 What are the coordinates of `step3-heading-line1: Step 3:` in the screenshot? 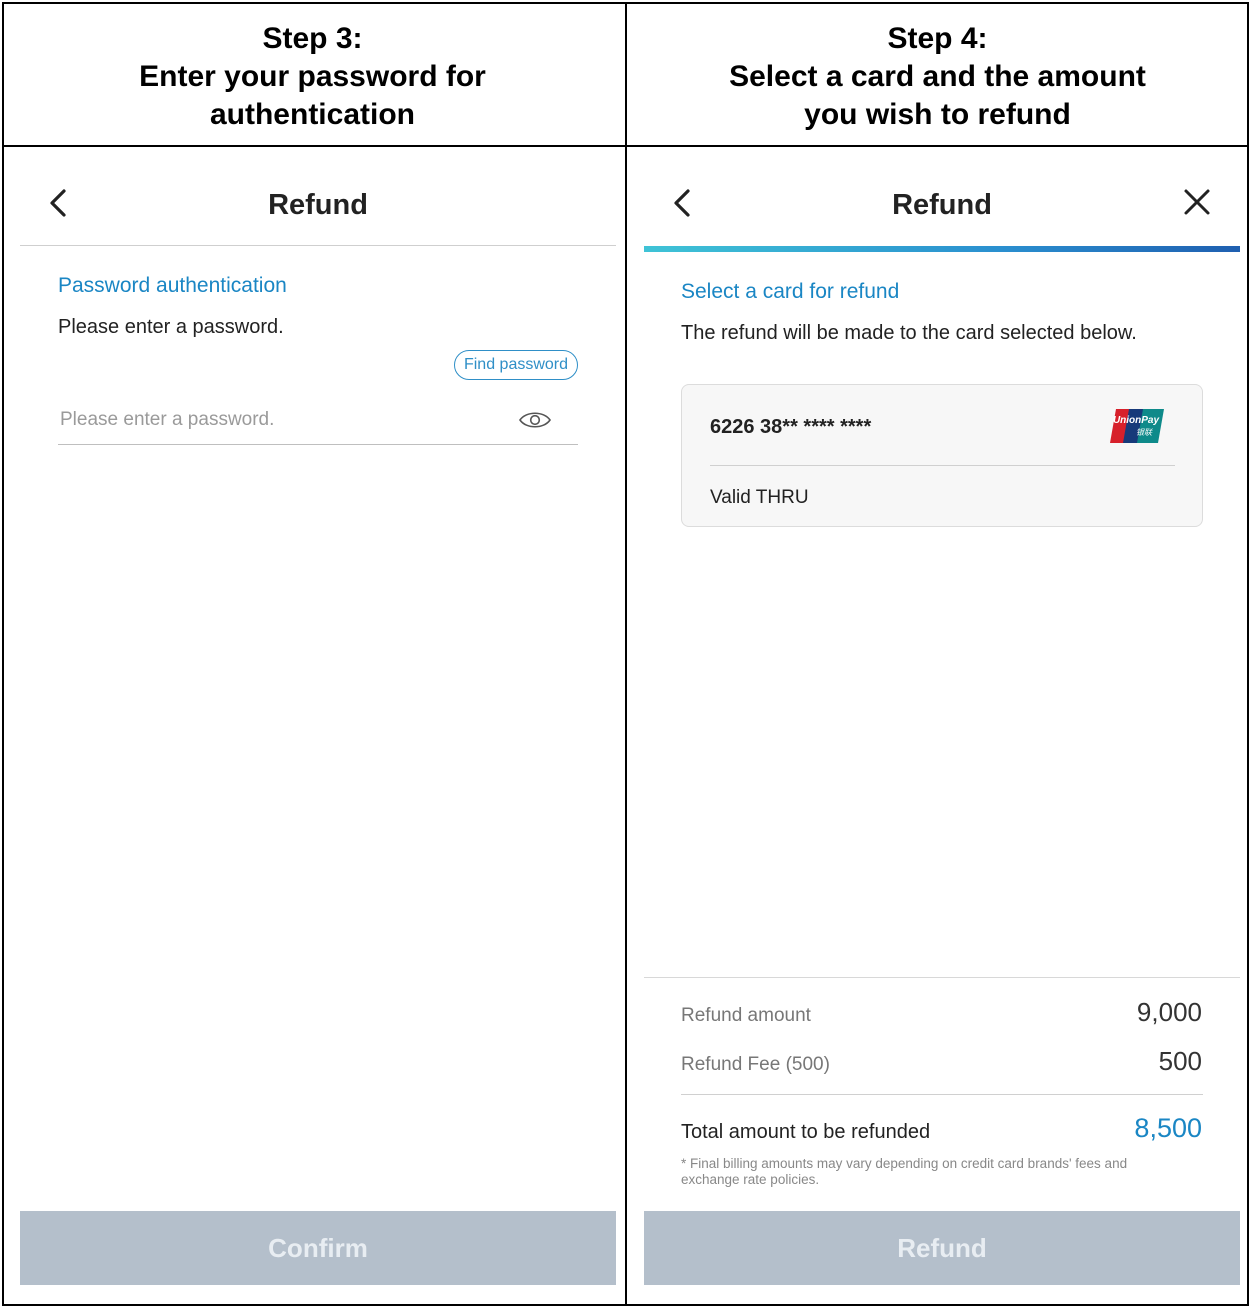 It's located at (312, 38).